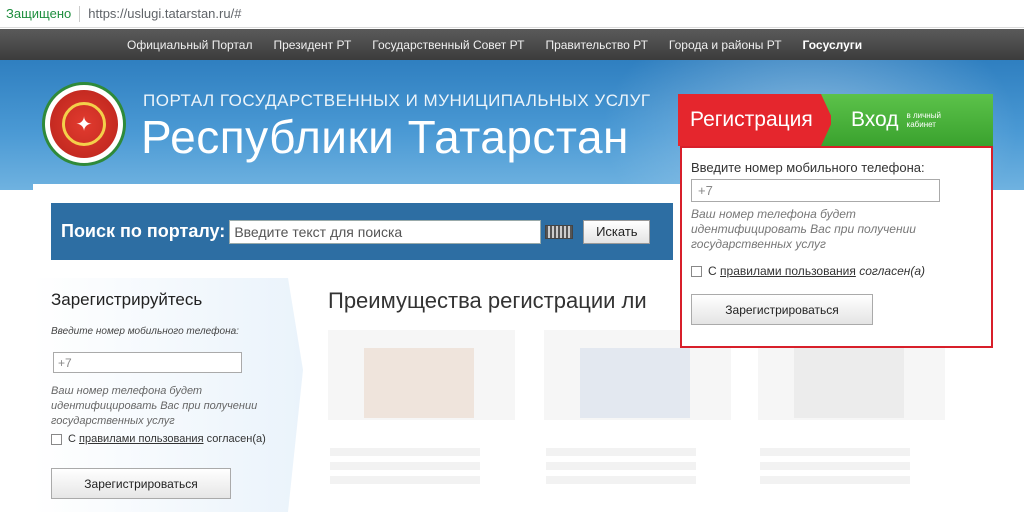 This screenshot has height=512, width=1024. What do you see at coordinates (448, 45) in the screenshot?
I see `nav-item-state-council: Государственный Совет РТ` at bounding box center [448, 45].